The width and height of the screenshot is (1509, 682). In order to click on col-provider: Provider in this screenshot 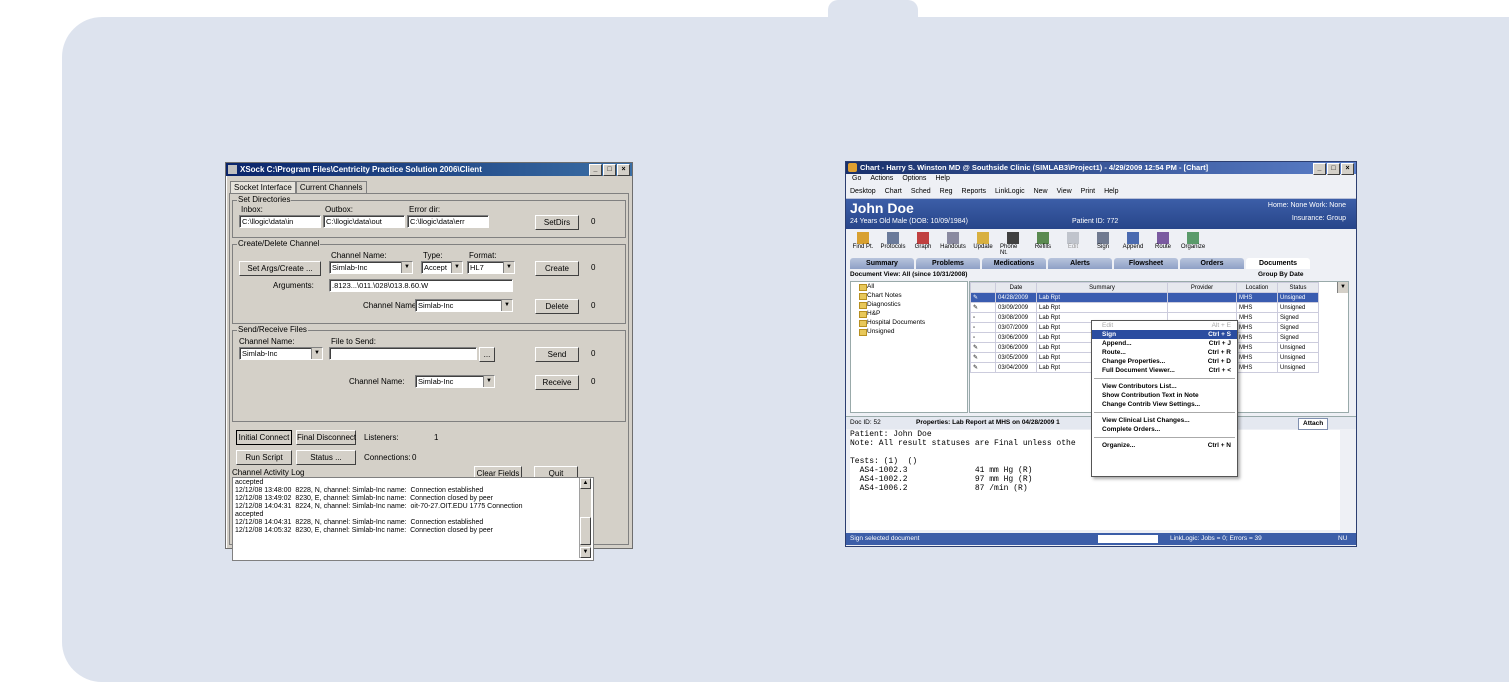, I will do `click(1202, 287)`.